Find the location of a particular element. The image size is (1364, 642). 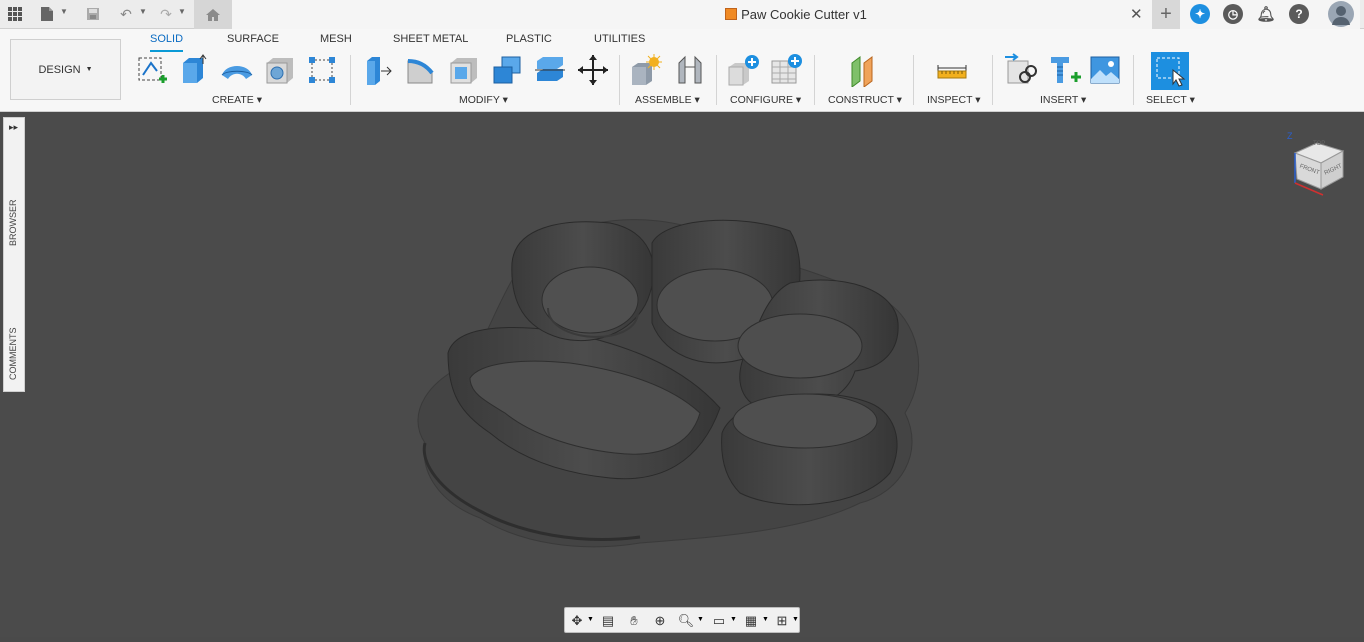

z-axis-label: Z is located at coordinates (1290, 136).